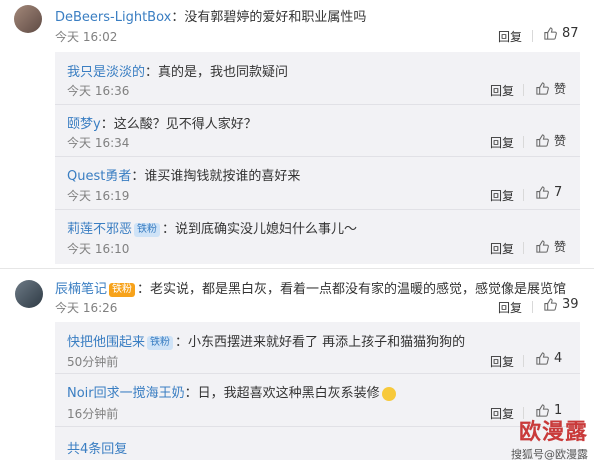  What do you see at coordinates (126, 393) in the screenshot?
I see `reply-username: Noir回求一搅海王奶` at bounding box center [126, 393].